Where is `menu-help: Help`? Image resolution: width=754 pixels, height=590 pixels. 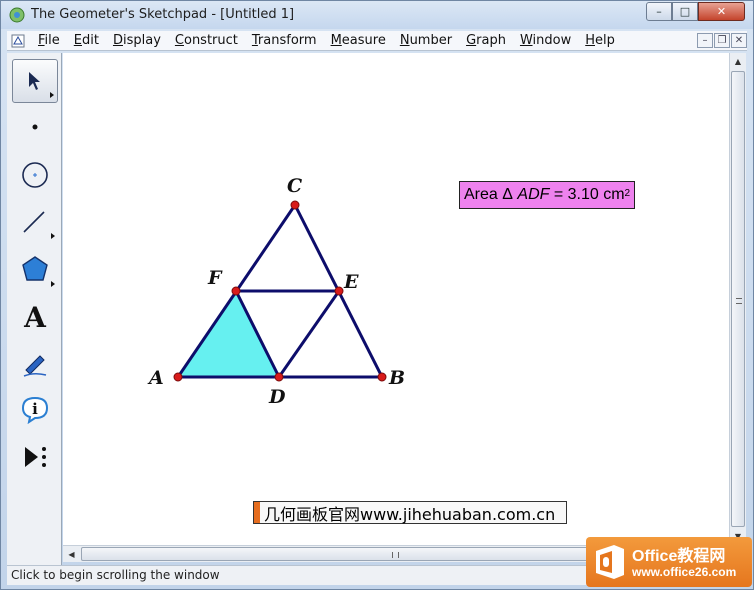
menu-help: Help is located at coordinates (600, 40).